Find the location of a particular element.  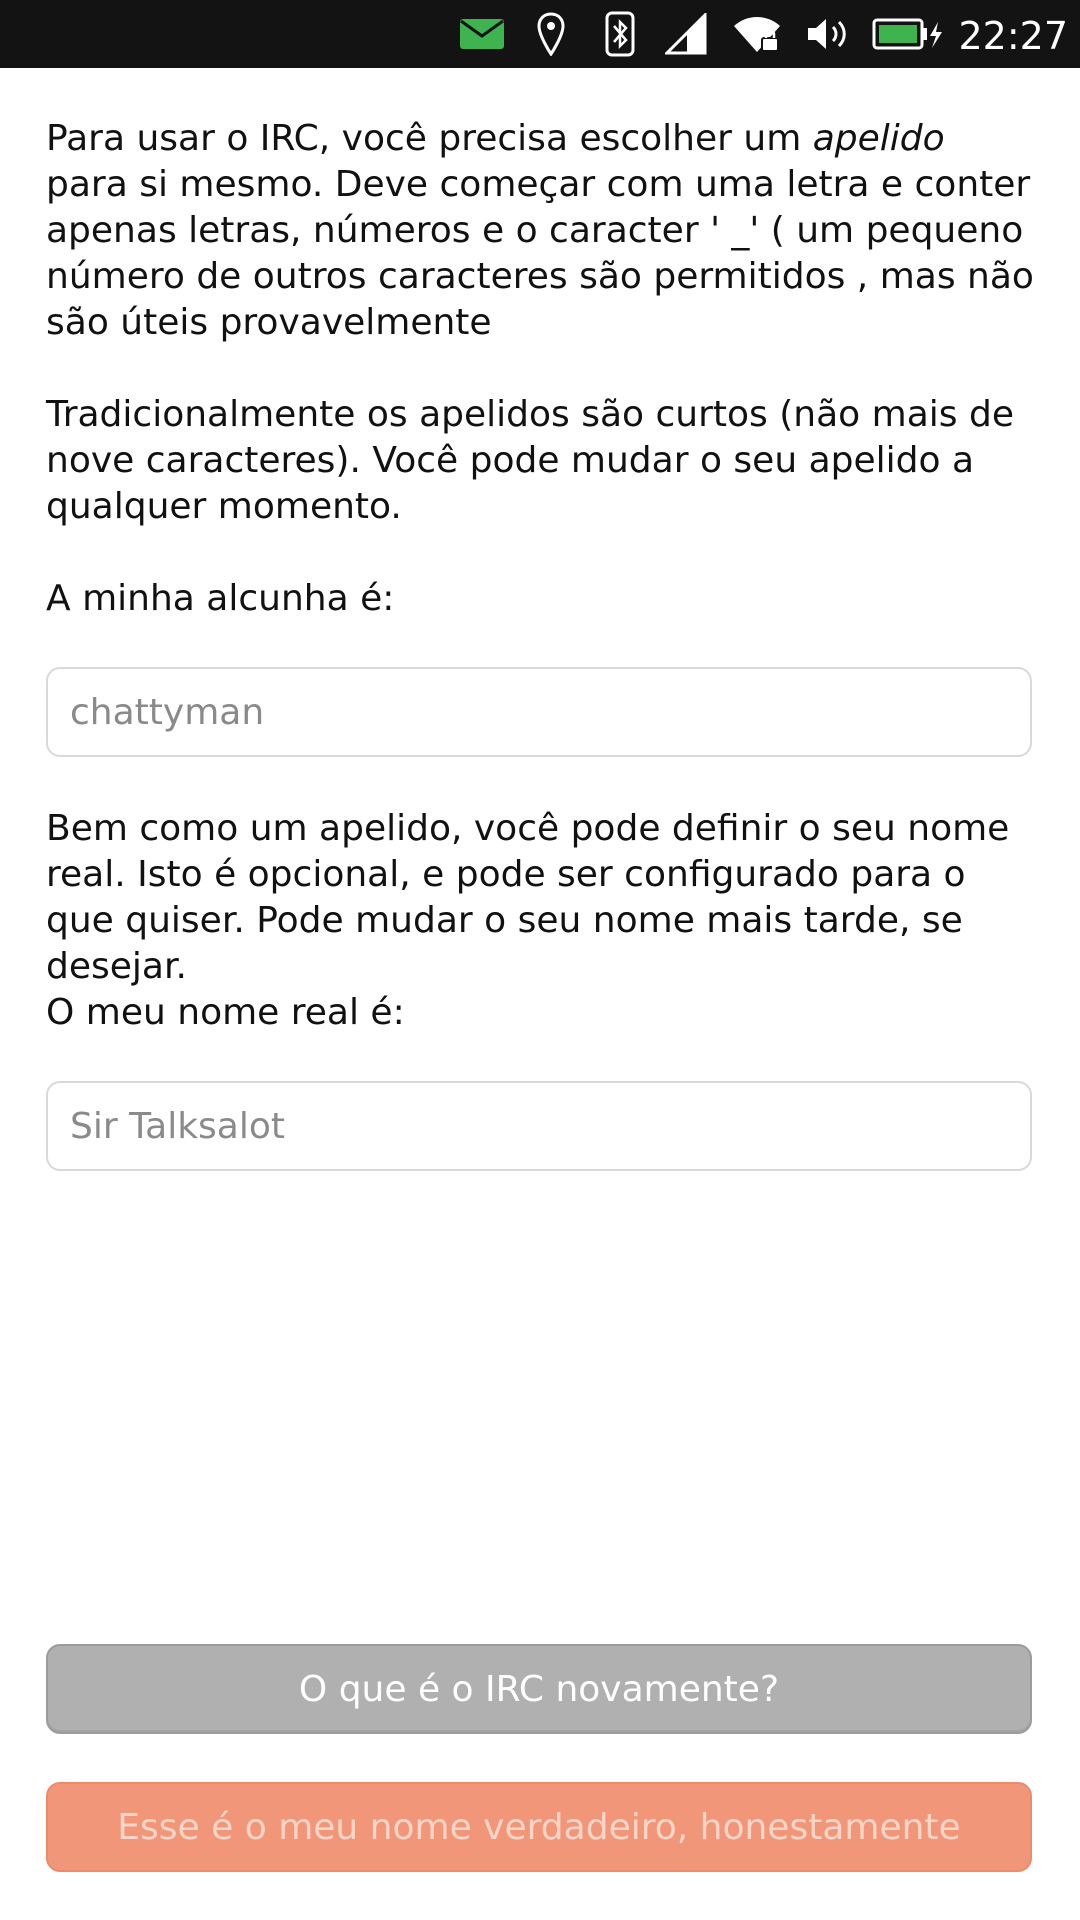

mail-icon is located at coordinates (482, 34).